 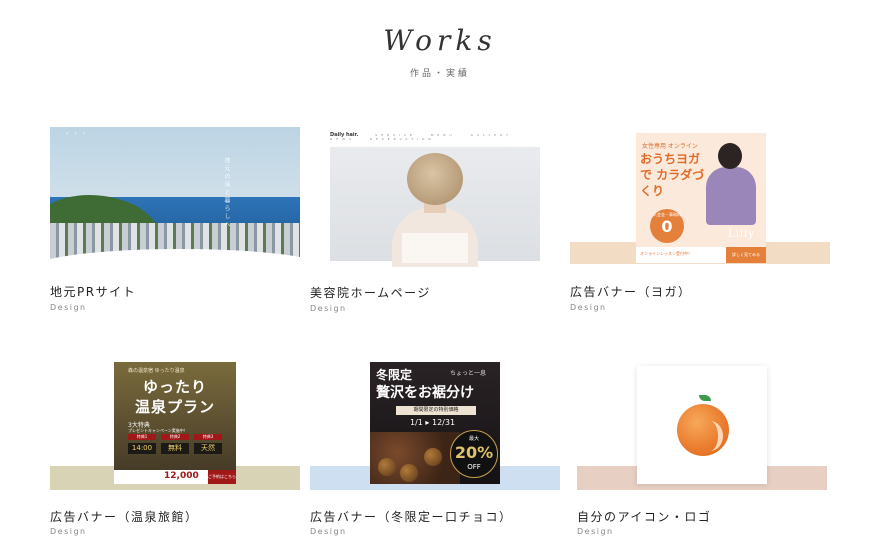 I want to click on yoga-model, so click(x=731, y=188).